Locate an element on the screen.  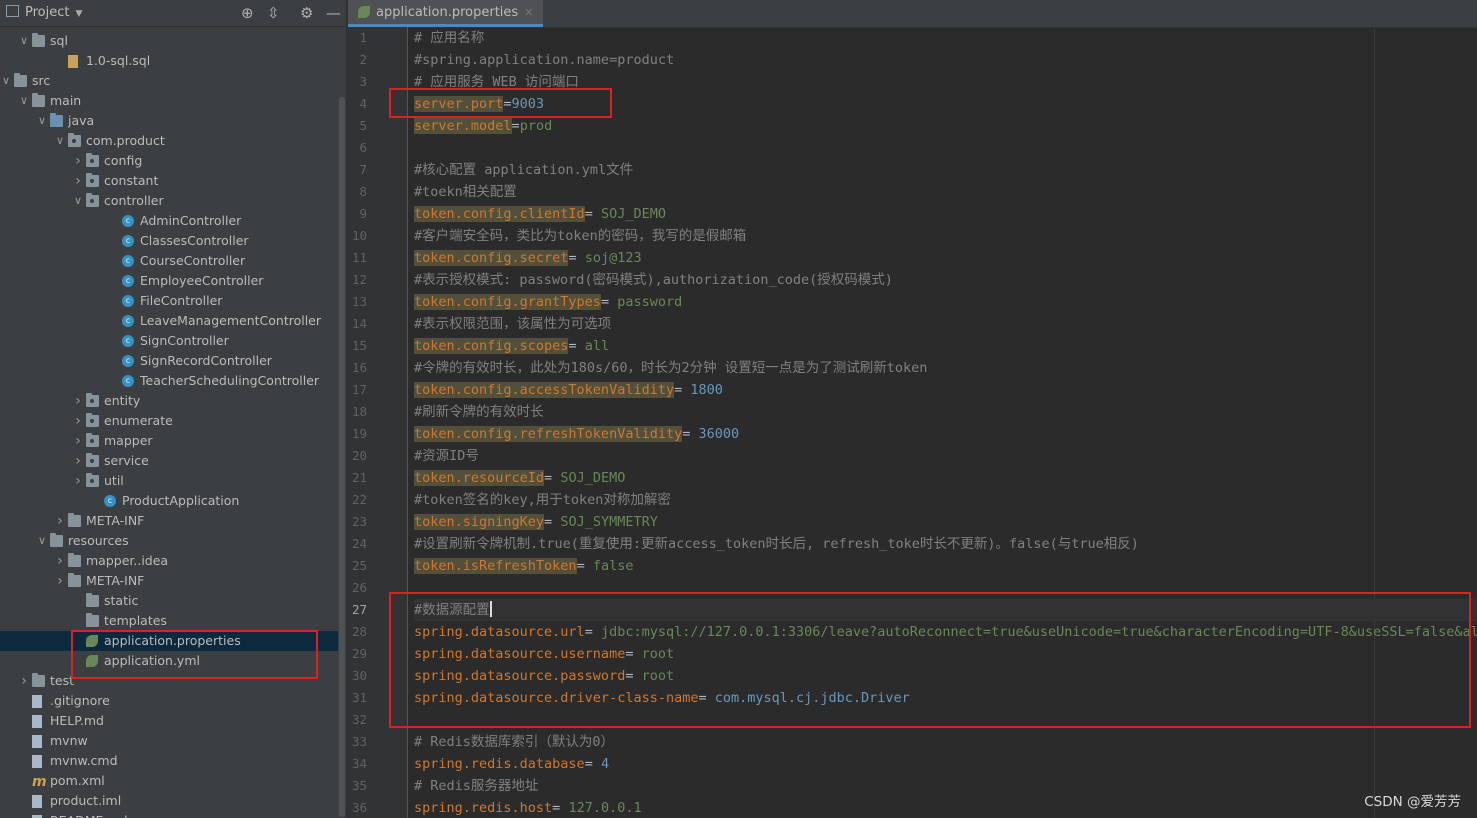
project-view-selector: Project ▼ is located at coordinates (44, 12).